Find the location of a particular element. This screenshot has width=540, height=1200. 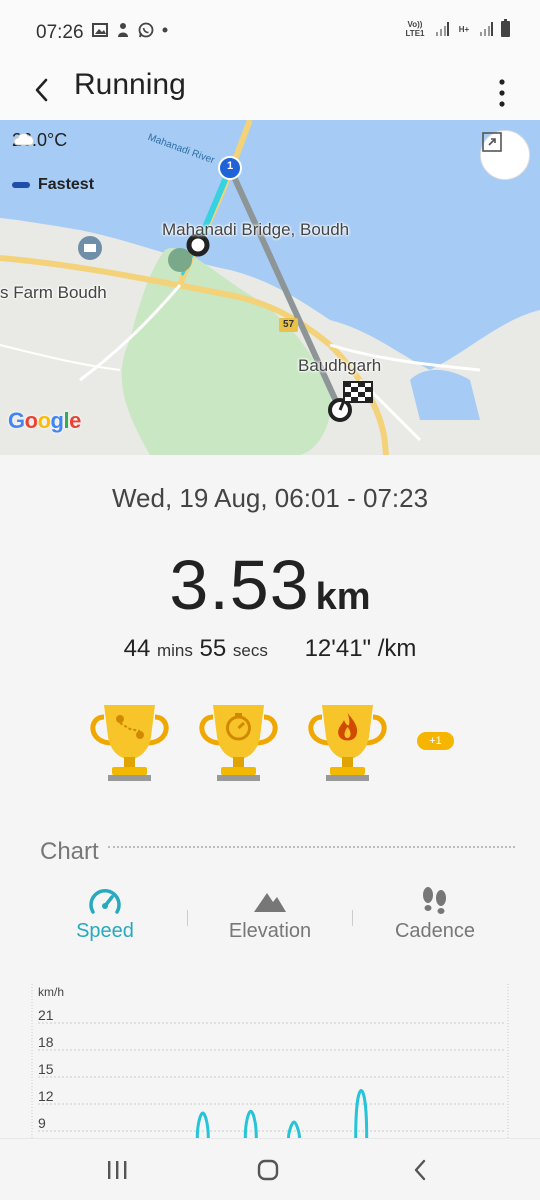

bridge-label: Mahanadi Bridge, Boudh is located at coordinates (256, 229).